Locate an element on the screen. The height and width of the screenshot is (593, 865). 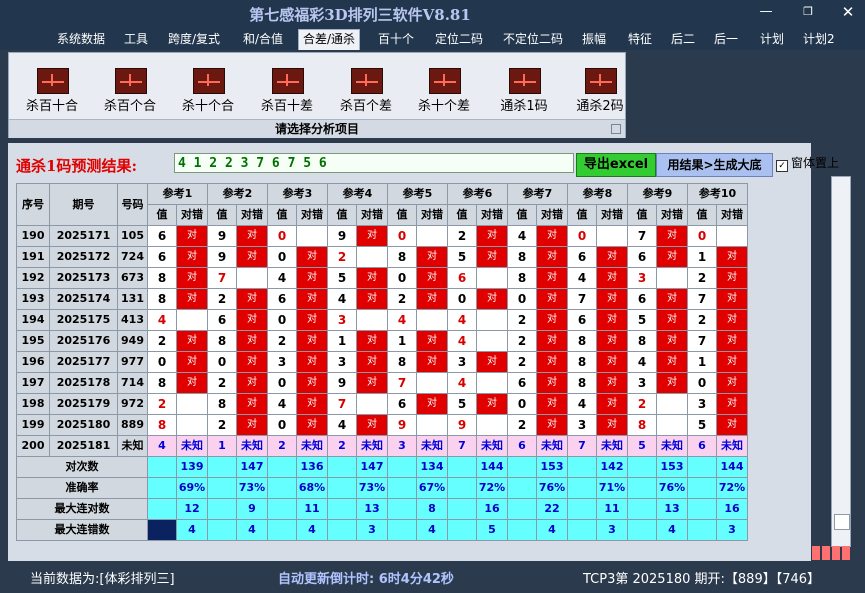
ribbon-panel: 请选择分析项目 杀百十合 杀百个合 杀十个合 杀百十差 杀百个差 杀十个差 通杀1码 通杀2码 is located at coordinates (317, 95).